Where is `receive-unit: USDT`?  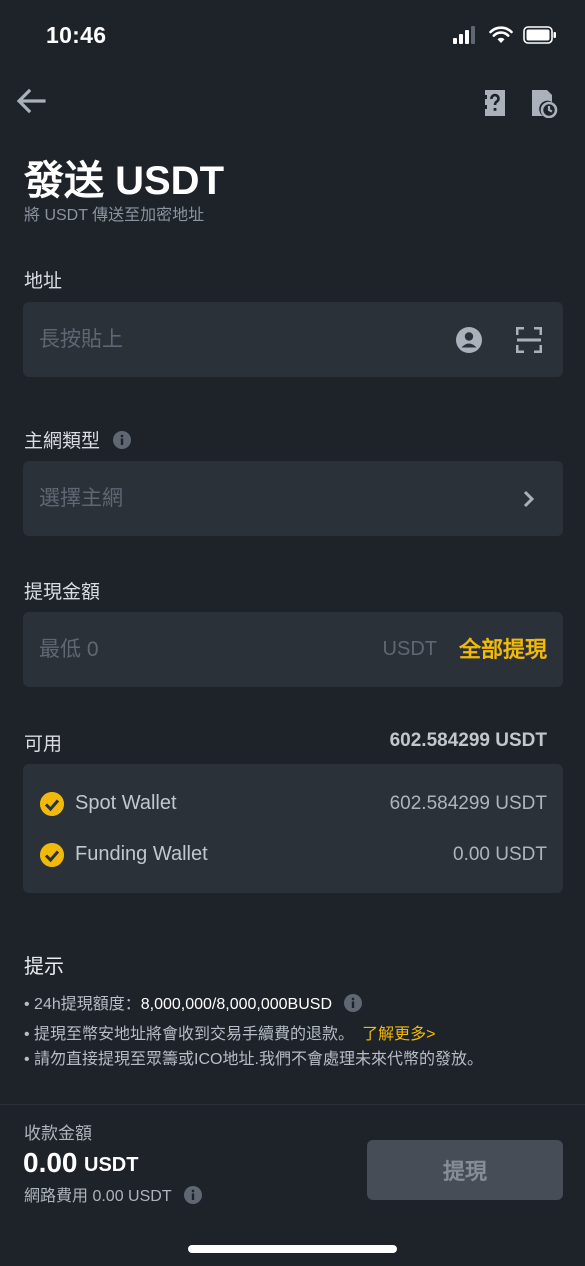
receive-unit: USDT is located at coordinates (111, 1165).